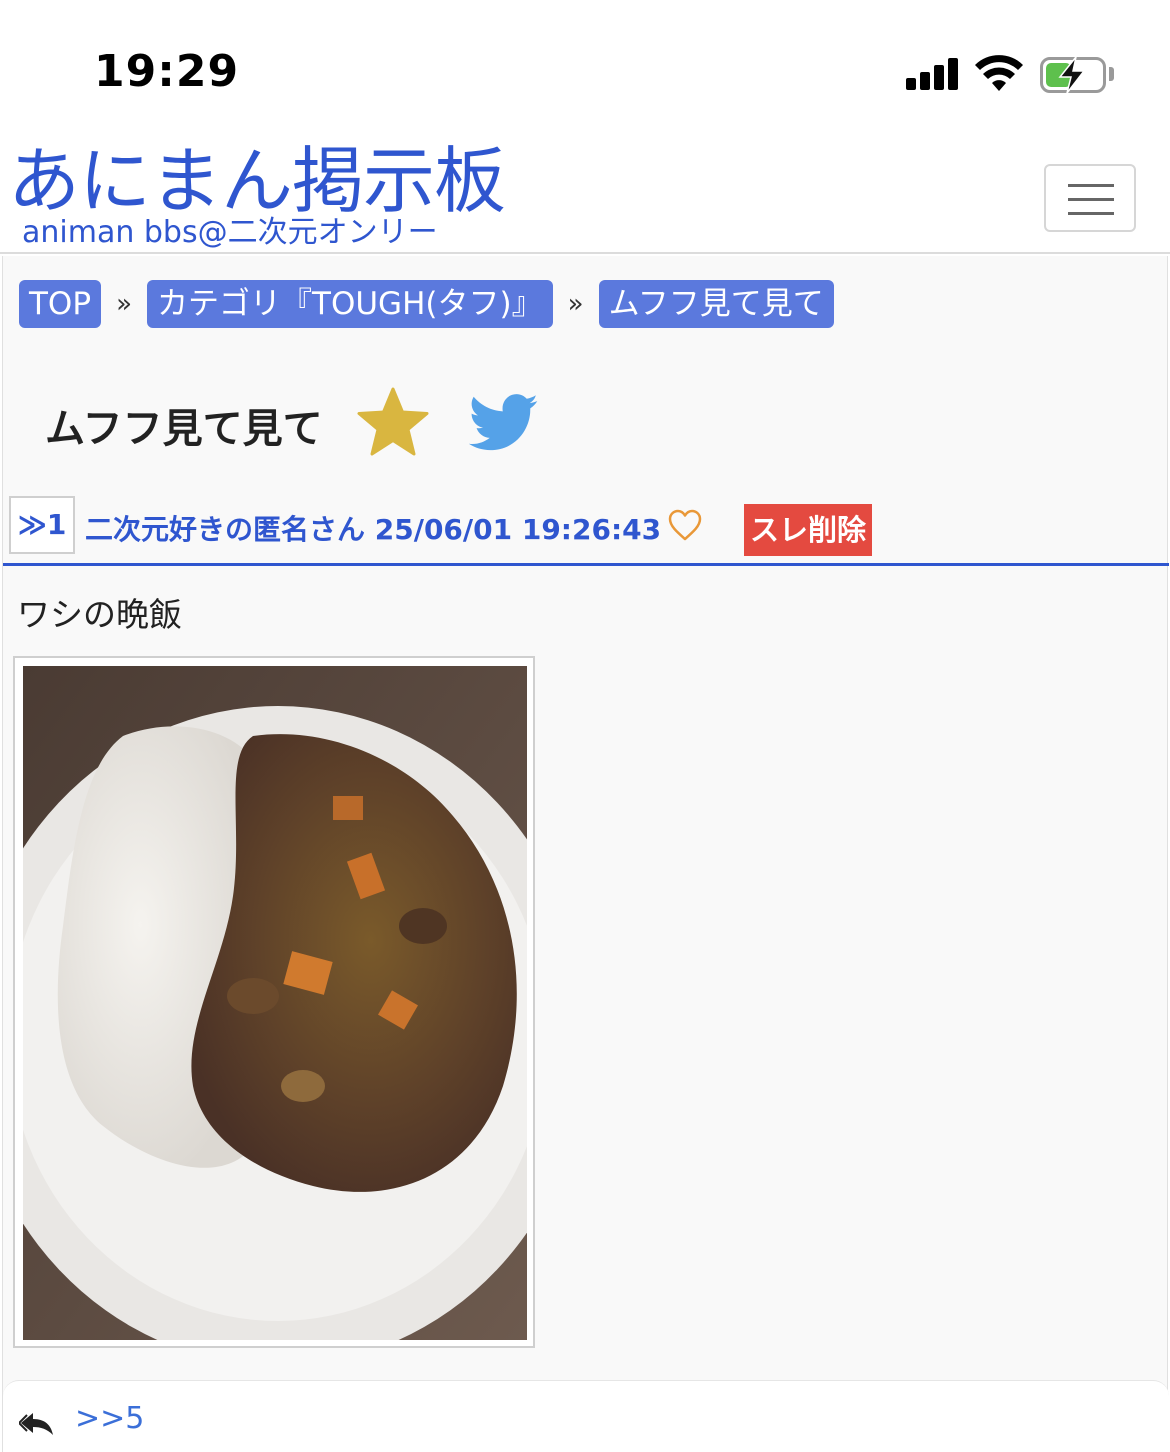 Image resolution: width=1170 pixels, height=1452 pixels. Describe the element at coordinates (1090, 198) in the screenshot. I see `hamburger-menu-button` at that location.